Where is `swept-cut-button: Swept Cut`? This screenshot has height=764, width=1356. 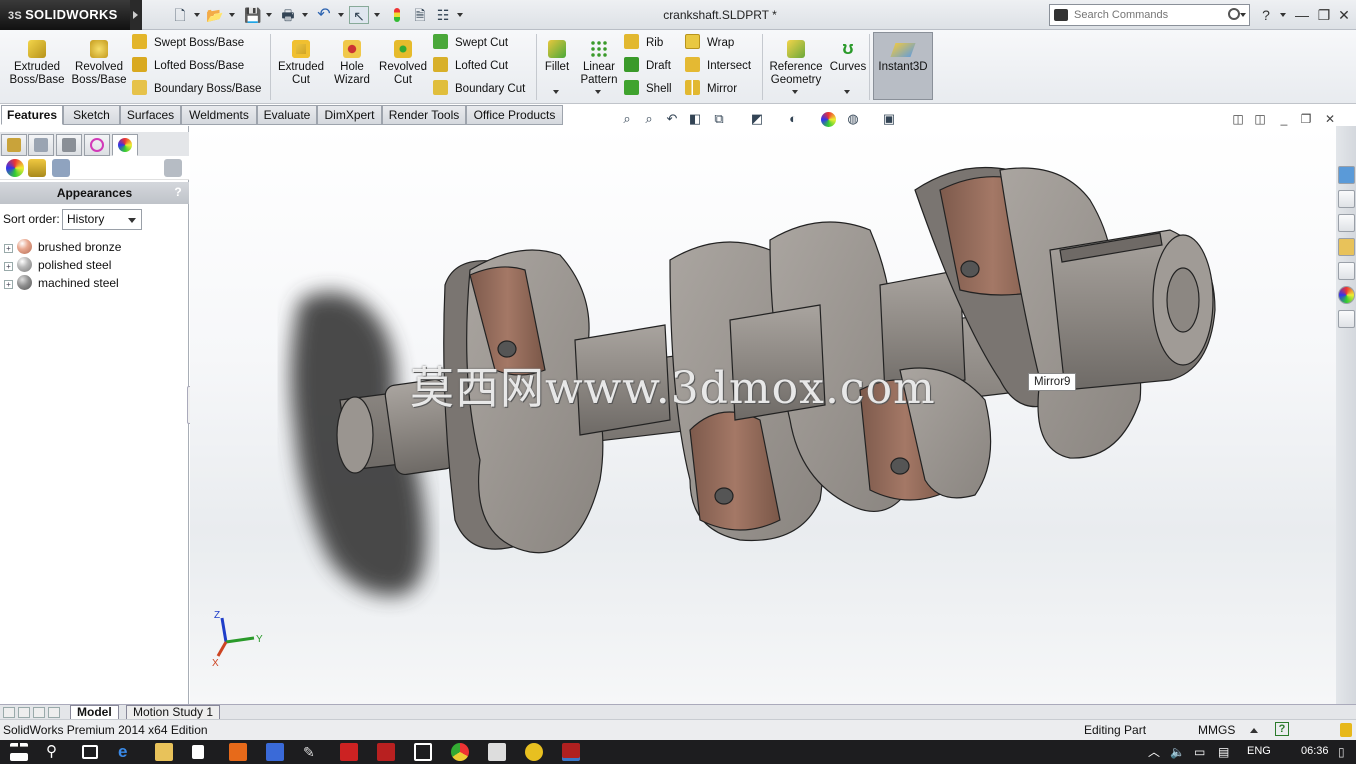 swept-cut-button: Swept Cut is located at coordinates (470, 43).